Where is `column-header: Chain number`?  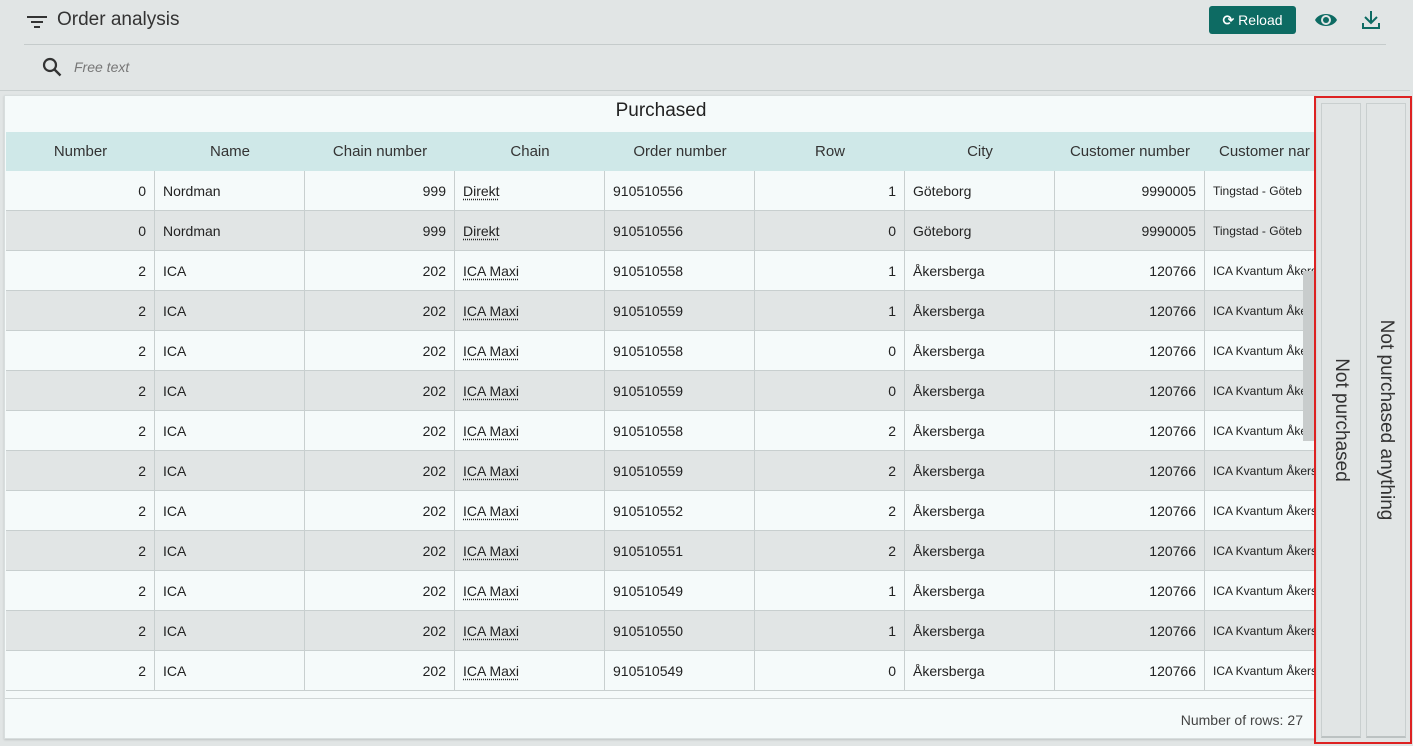
column-header: Chain number is located at coordinates (380, 151).